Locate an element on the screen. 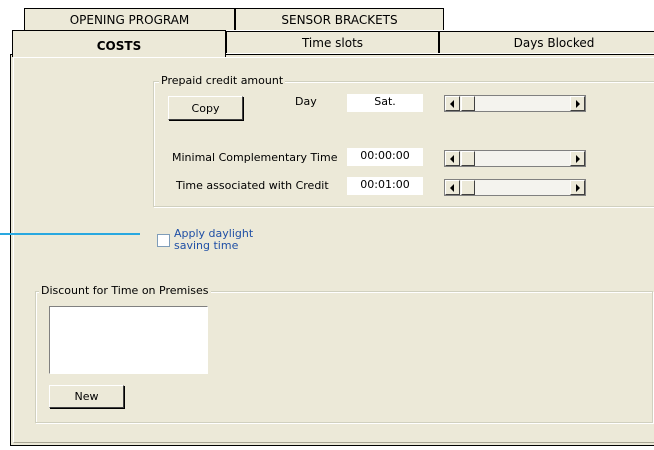 The image size is (654, 450). tab-sensor-brackets: SENSOR BRACKETS is located at coordinates (339, 19).